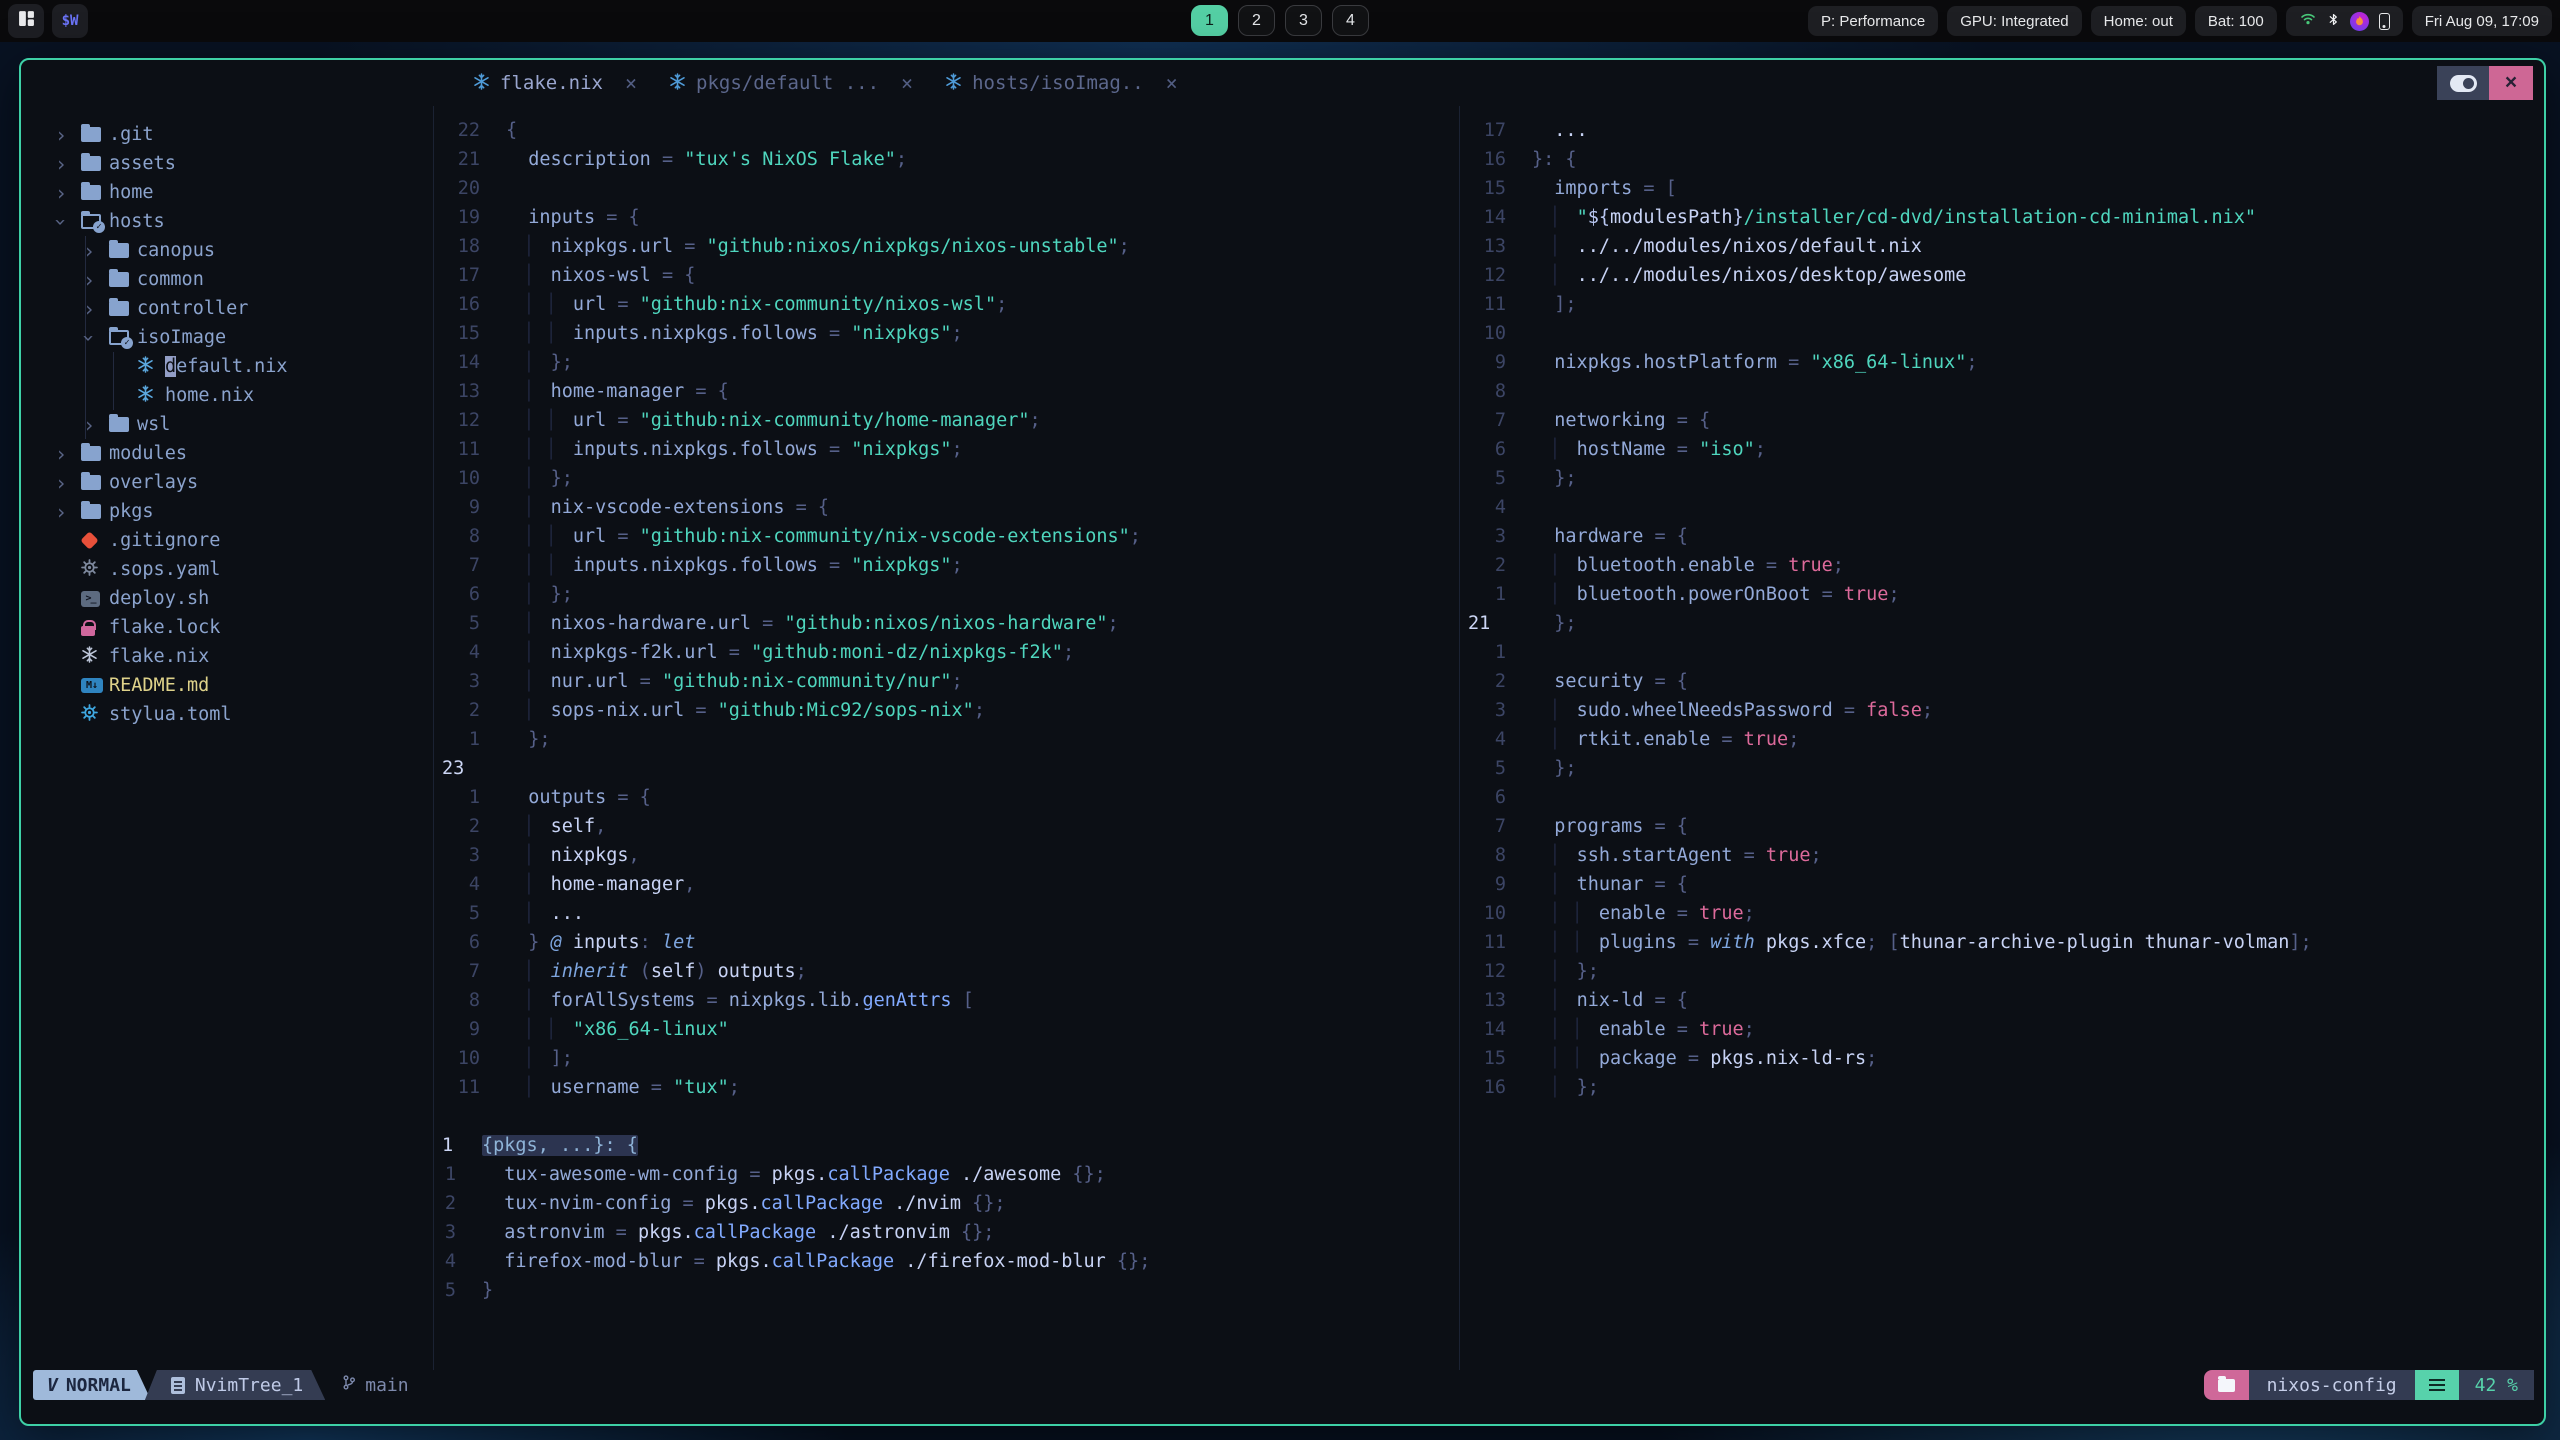 The width and height of the screenshot is (2560, 1440). Describe the element at coordinates (2002, 594) in the screenshot. I see `code-line: 1 ▏ bluetooth.powerOnBoot = true;` at that location.